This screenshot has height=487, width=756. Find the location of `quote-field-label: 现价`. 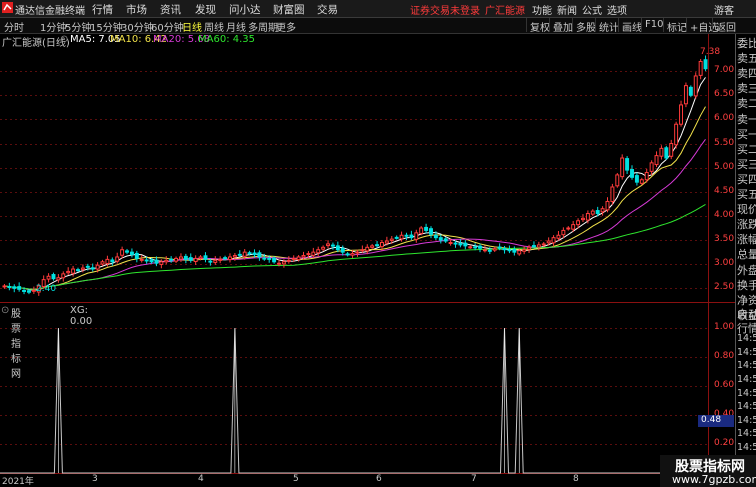

quote-field-label: 现价 is located at coordinates (746, 210).